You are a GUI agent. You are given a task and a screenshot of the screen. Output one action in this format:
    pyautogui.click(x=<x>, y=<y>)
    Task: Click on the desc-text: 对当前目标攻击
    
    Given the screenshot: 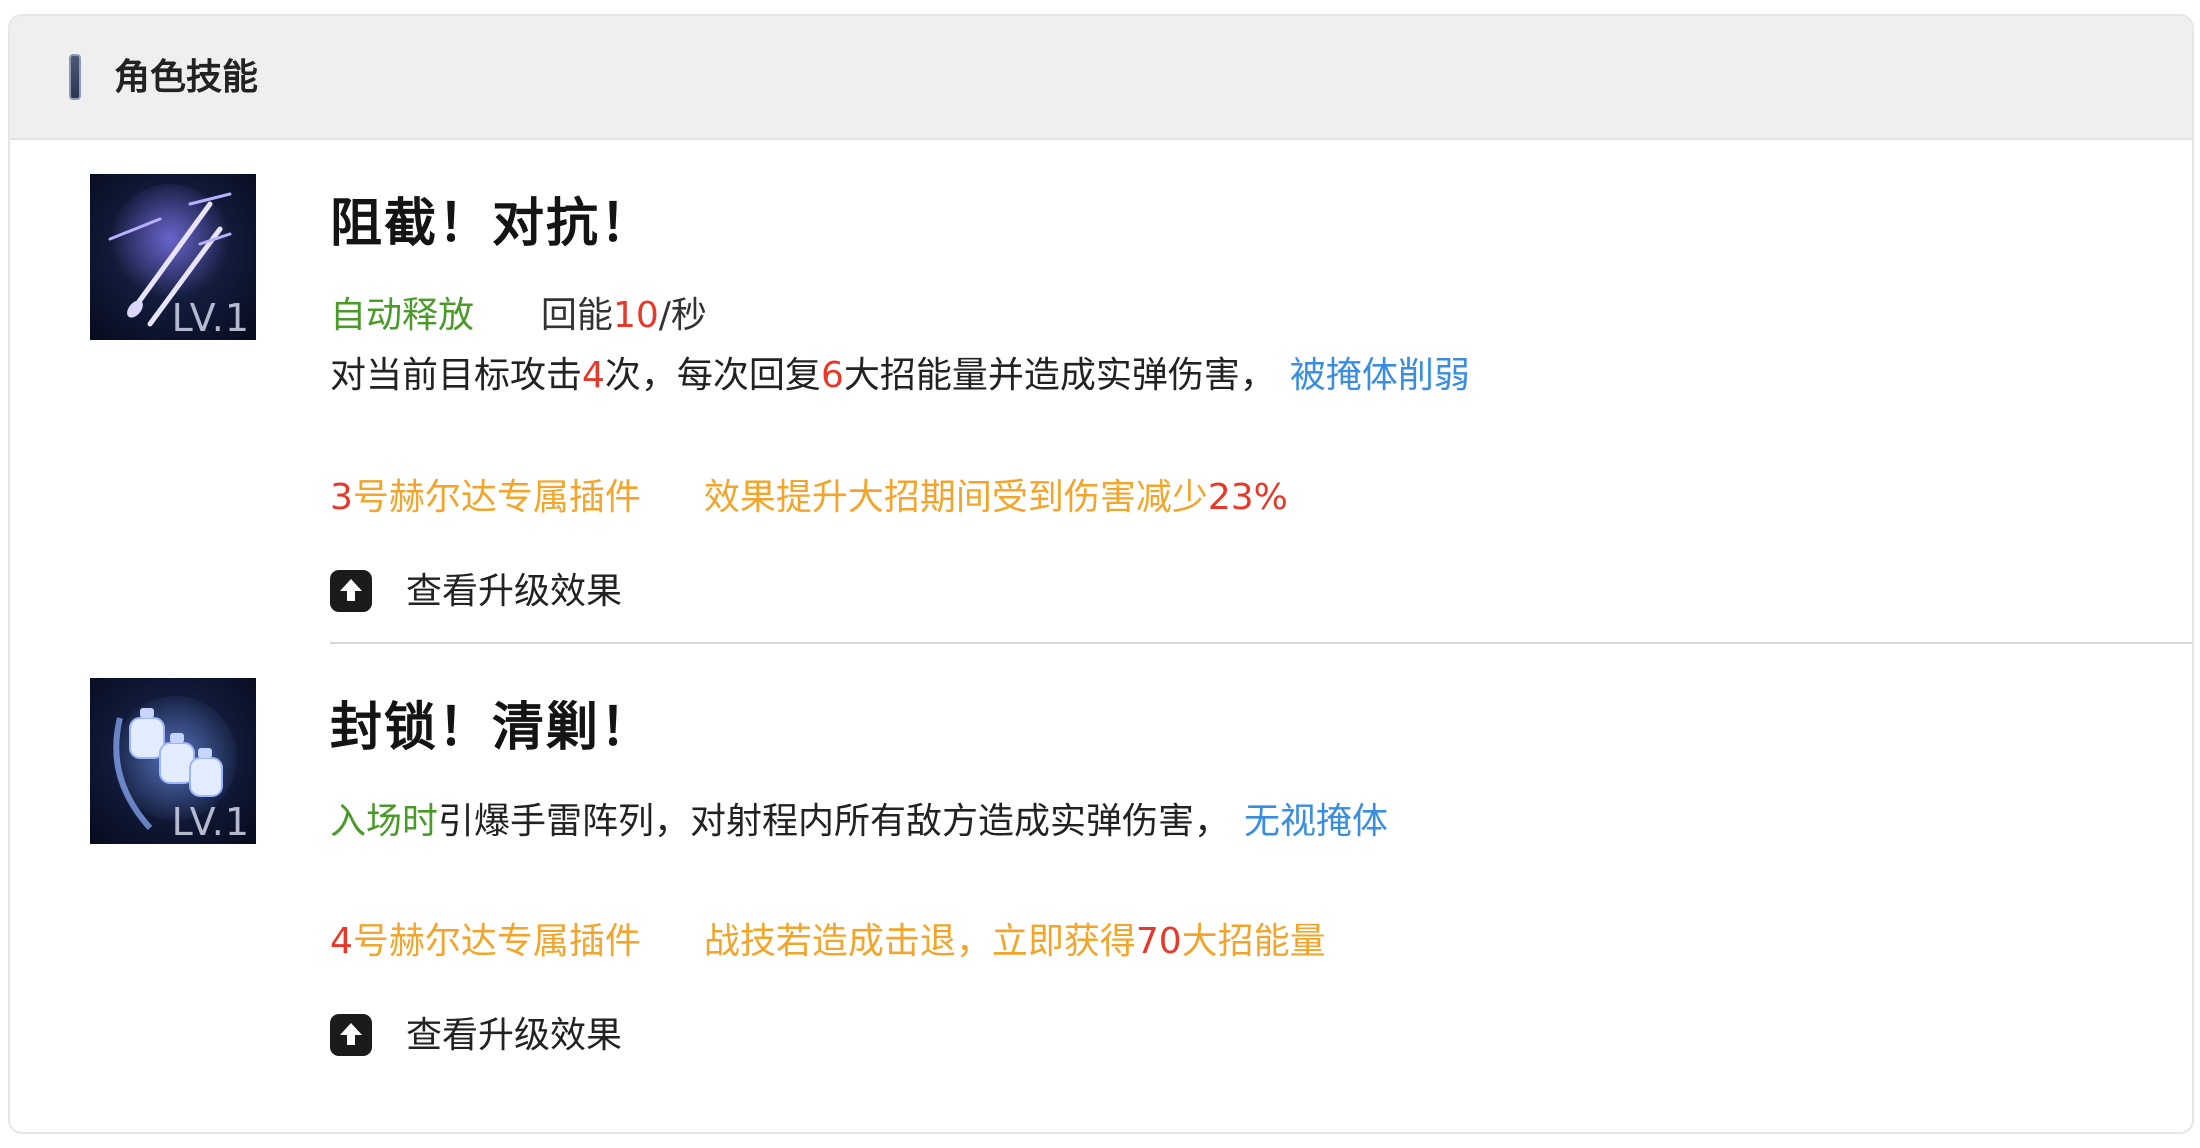 What is the action you would take?
    pyautogui.click(x=456, y=375)
    